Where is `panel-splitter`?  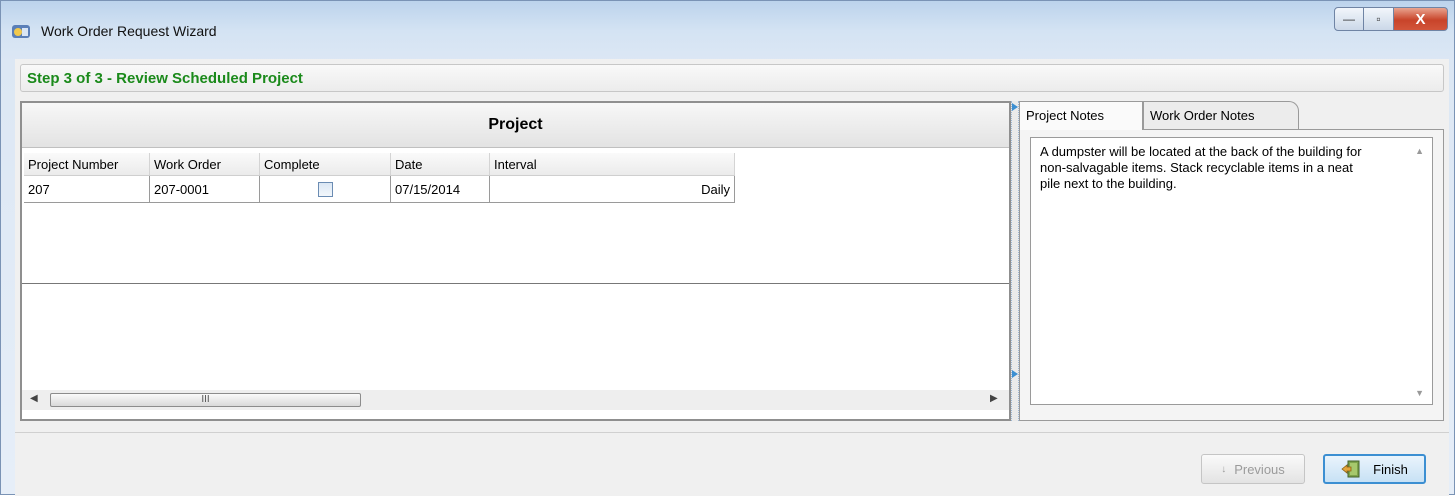 panel-splitter is located at coordinates (1015, 261).